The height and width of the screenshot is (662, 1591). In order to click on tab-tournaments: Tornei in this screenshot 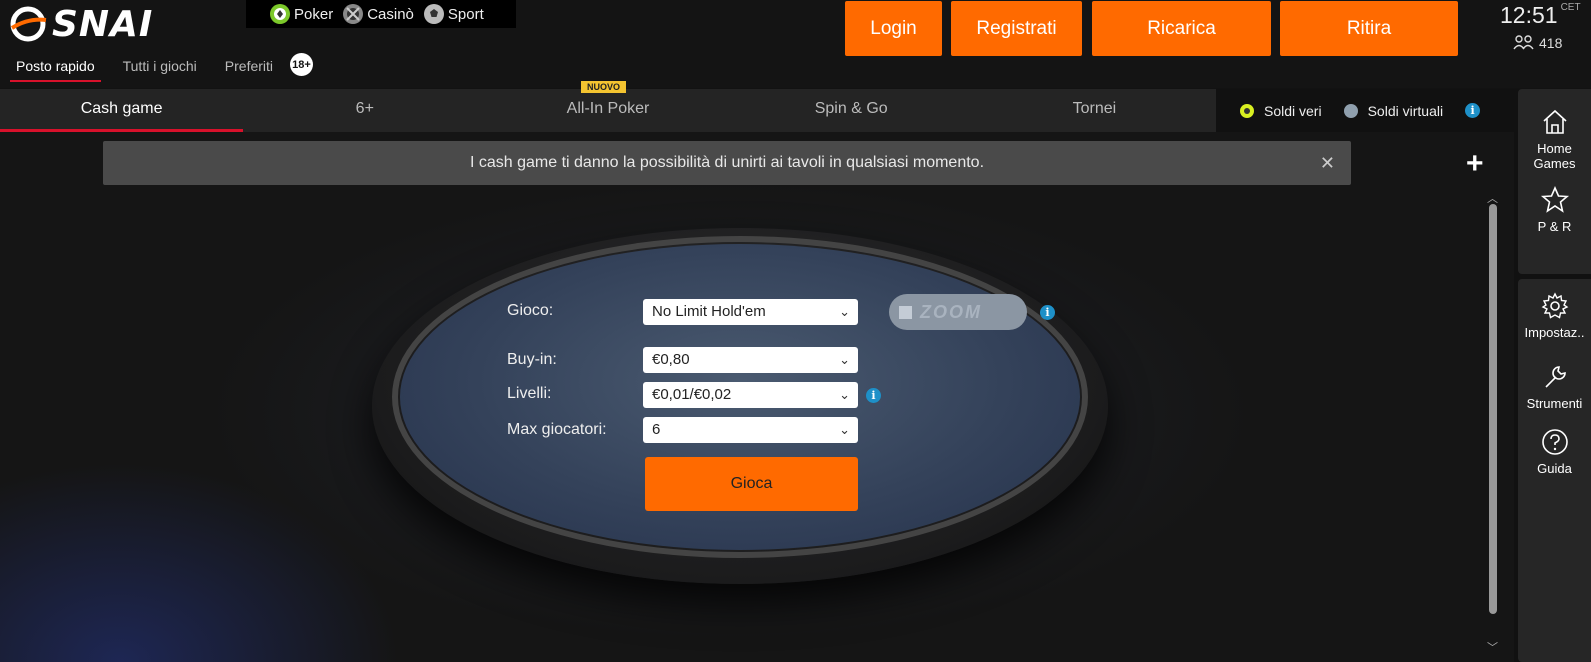, I will do `click(1094, 110)`.